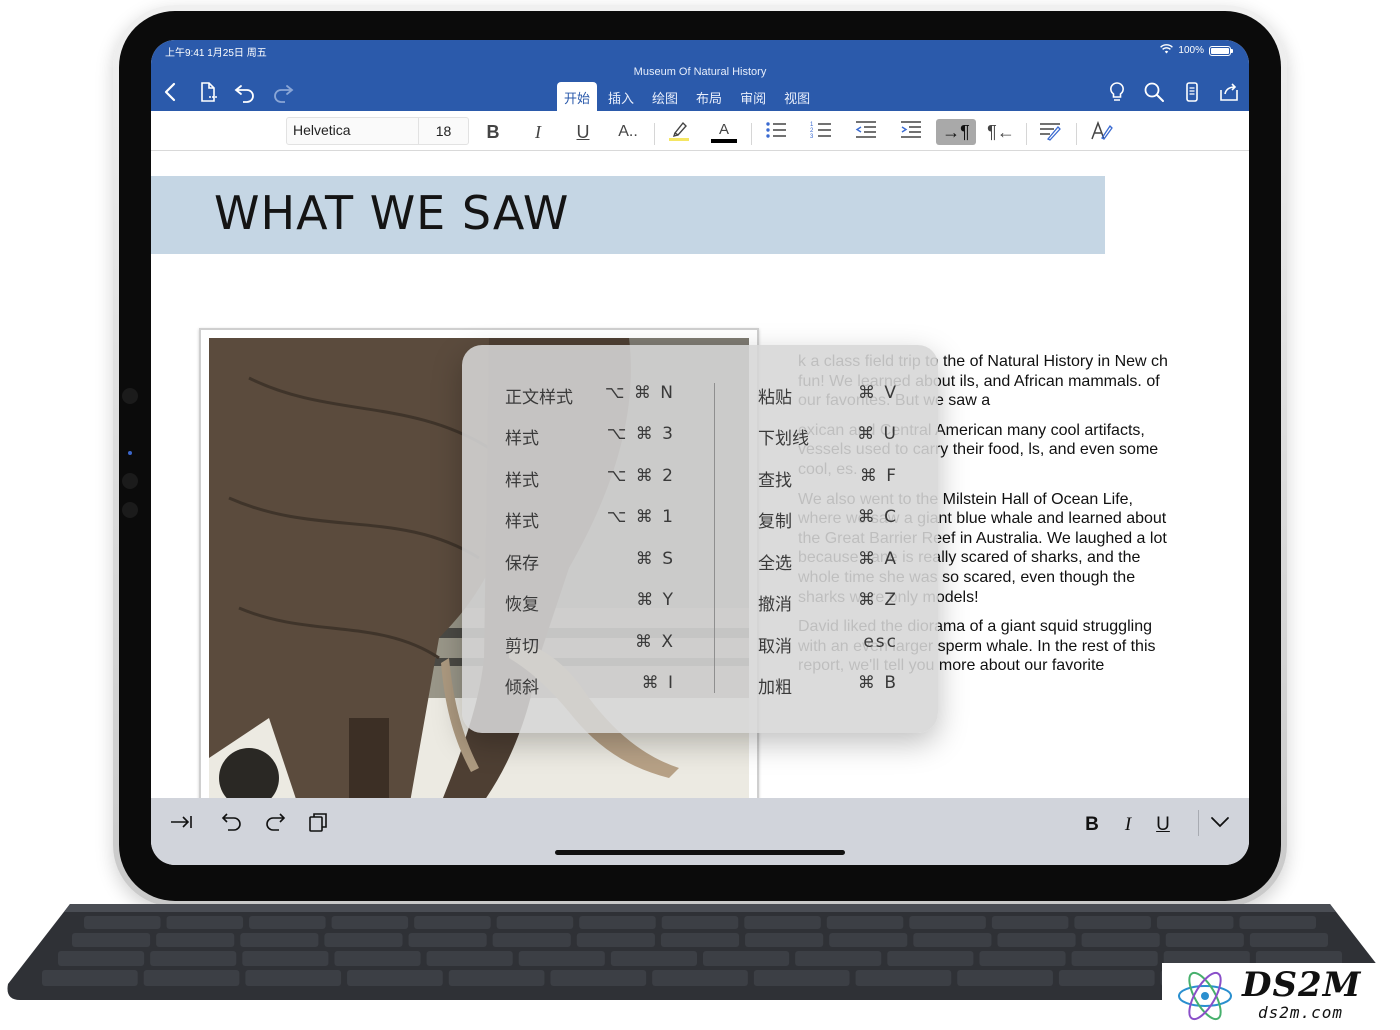 The image size is (1400, 1030). I want to click on wifi-icon, so click(1167, 50).